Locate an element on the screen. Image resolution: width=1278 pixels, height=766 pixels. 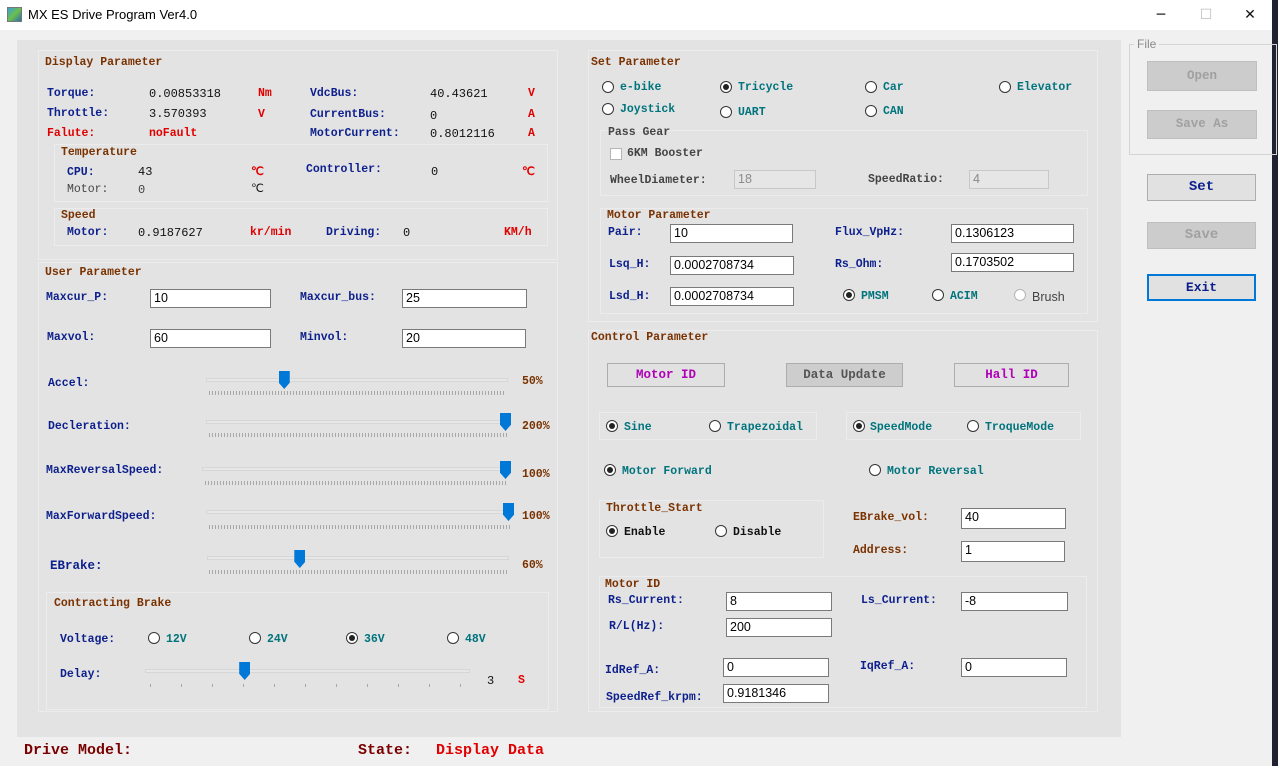
voltage-36v-radio is located at coordinates (352, 638).